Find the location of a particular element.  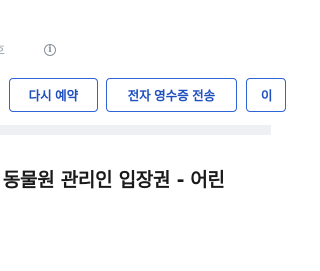

order-number-label: 호 is located at coordinates (2, 50).